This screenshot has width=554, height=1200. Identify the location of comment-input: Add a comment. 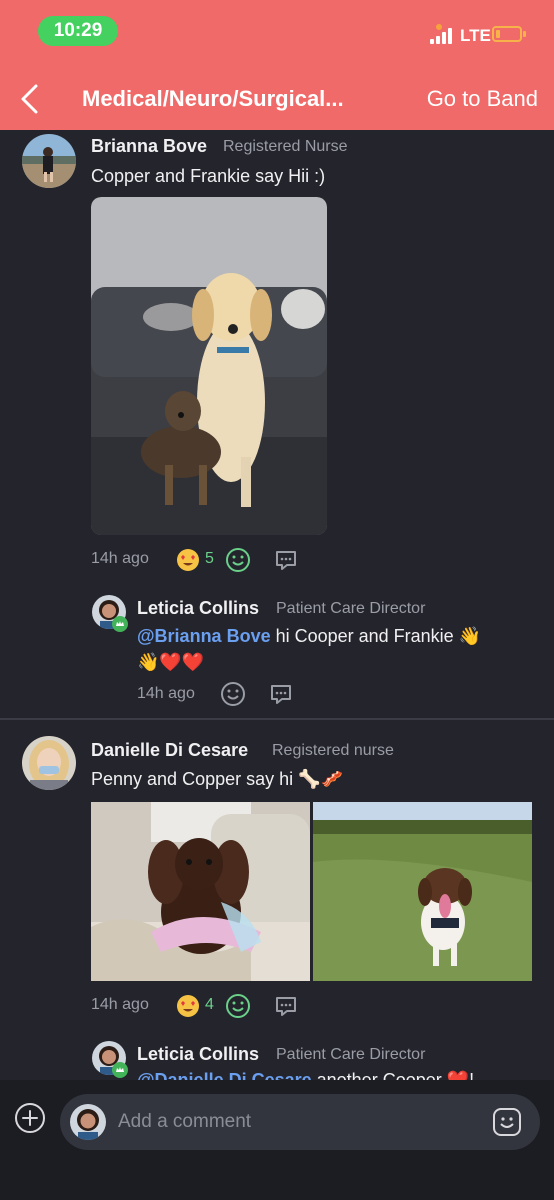
(300, 1122).